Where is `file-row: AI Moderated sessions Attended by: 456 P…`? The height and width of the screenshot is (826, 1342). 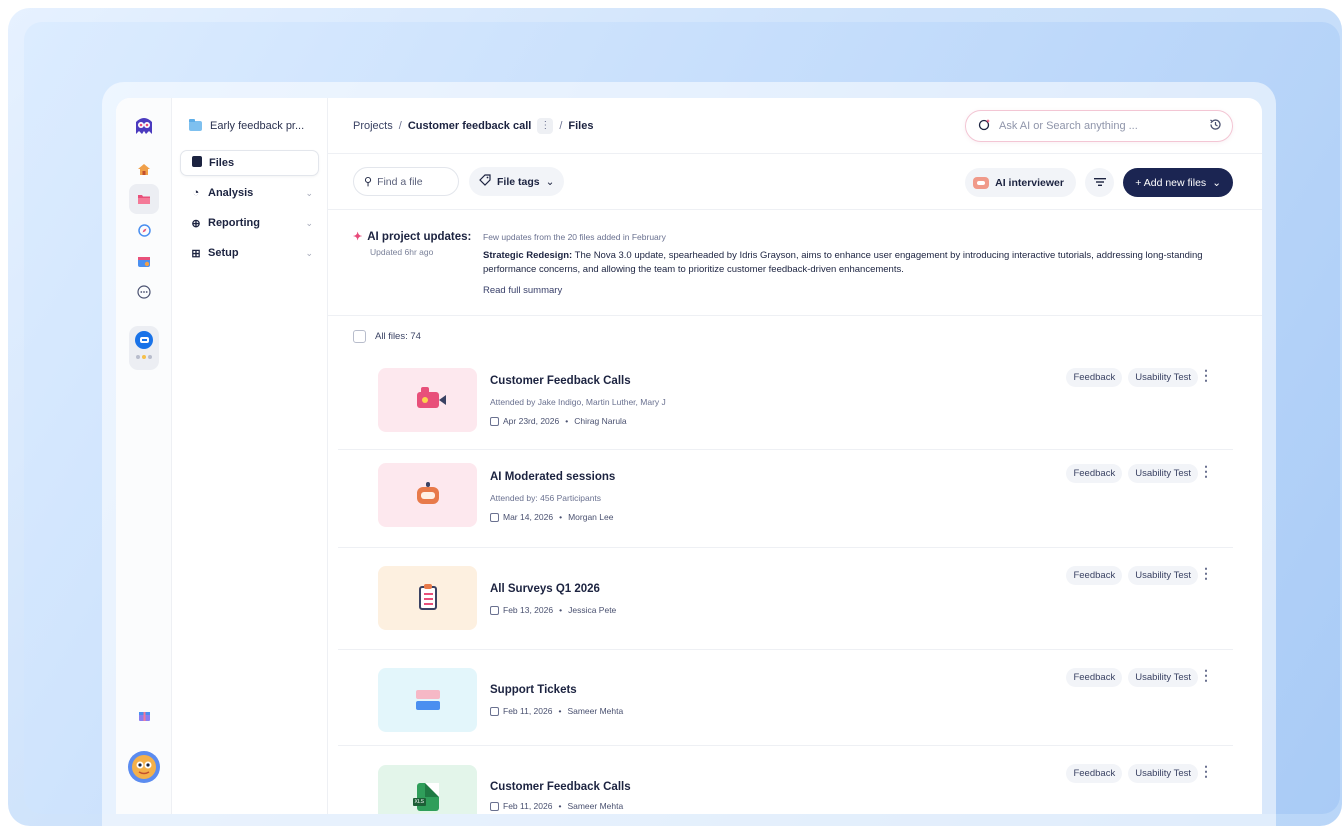
file-row: AI Moderated sessions Attended by: 456 P… is located at coordinates (785, 499).